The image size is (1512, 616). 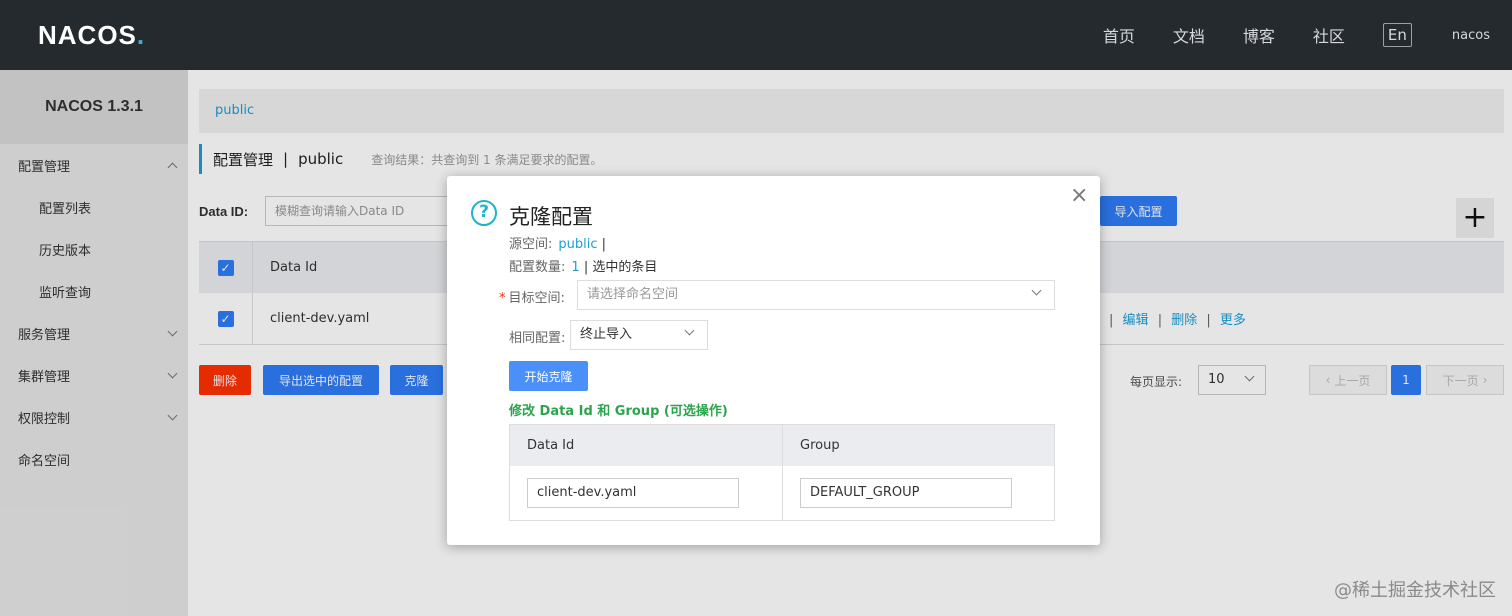 What do you see at coordinates (1471, 35) in the screenshot?
I see `user-name: nacos` at bounding box center [1471, 35].